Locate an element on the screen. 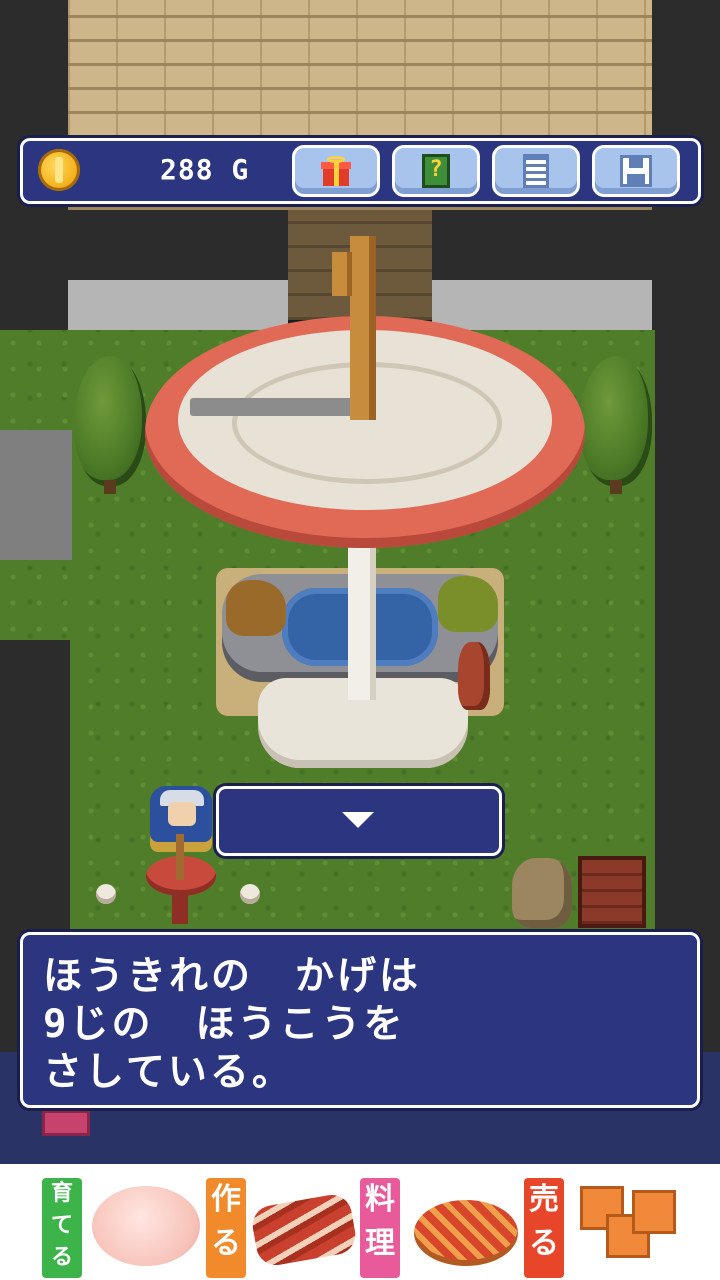 The image size is (720, 1280). save-floppy-icon is located at coordinates (636, 171).